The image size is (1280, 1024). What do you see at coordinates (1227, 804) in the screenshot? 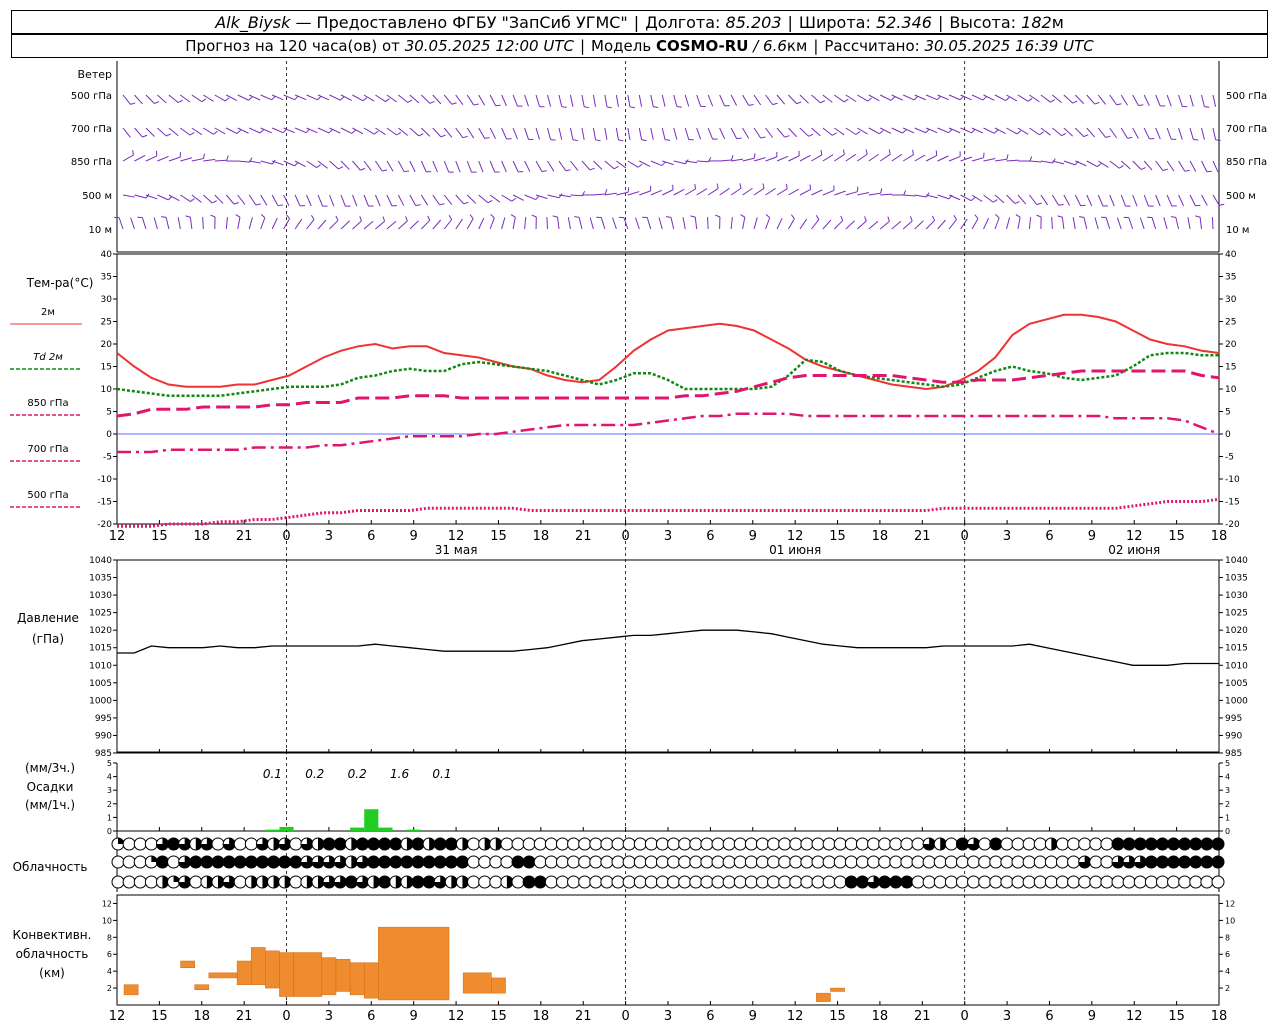
I see `precip-tick-label-right: 2` at bounding box center [1227, 804].